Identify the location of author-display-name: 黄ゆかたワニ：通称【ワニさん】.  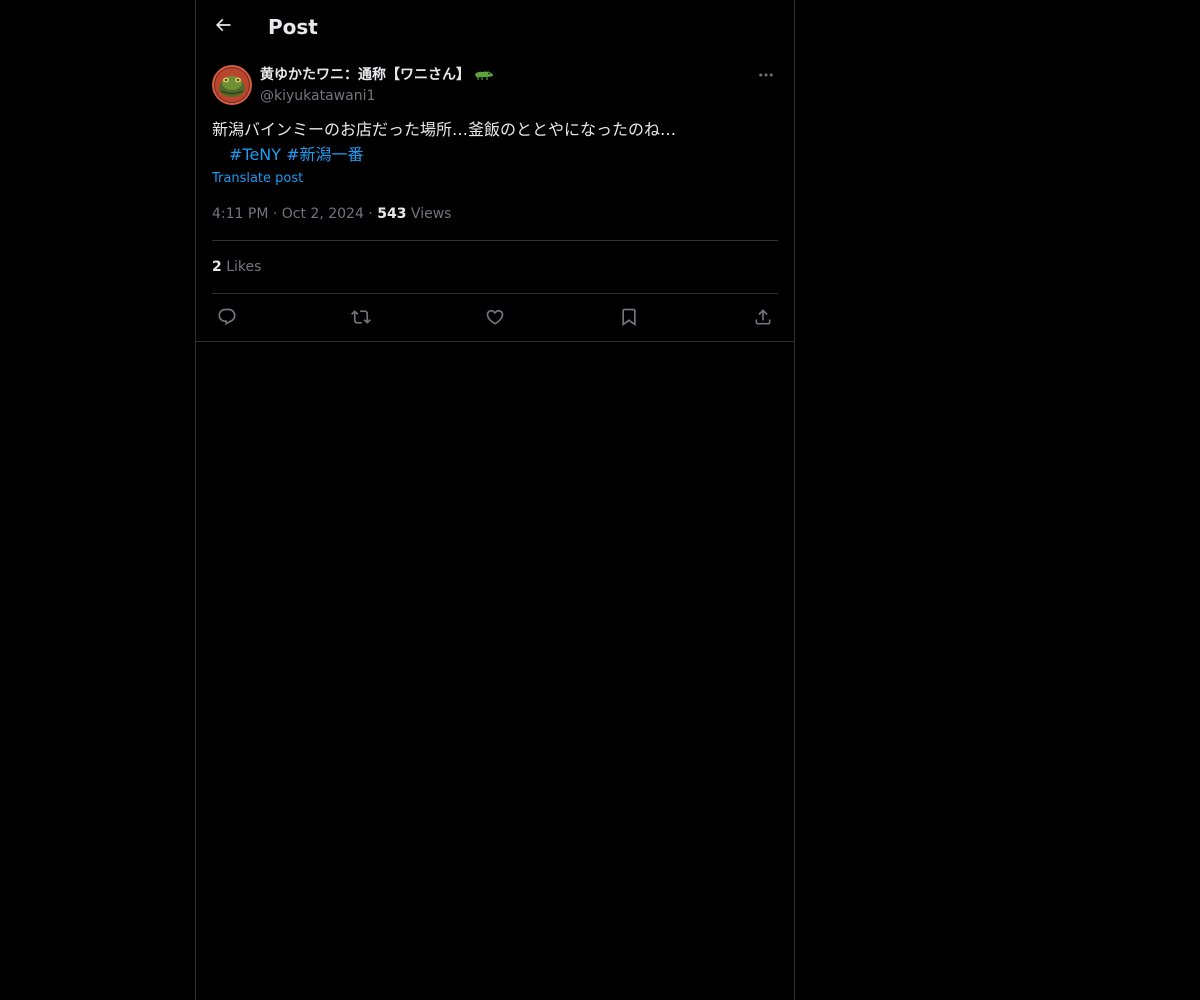
(377, 75).